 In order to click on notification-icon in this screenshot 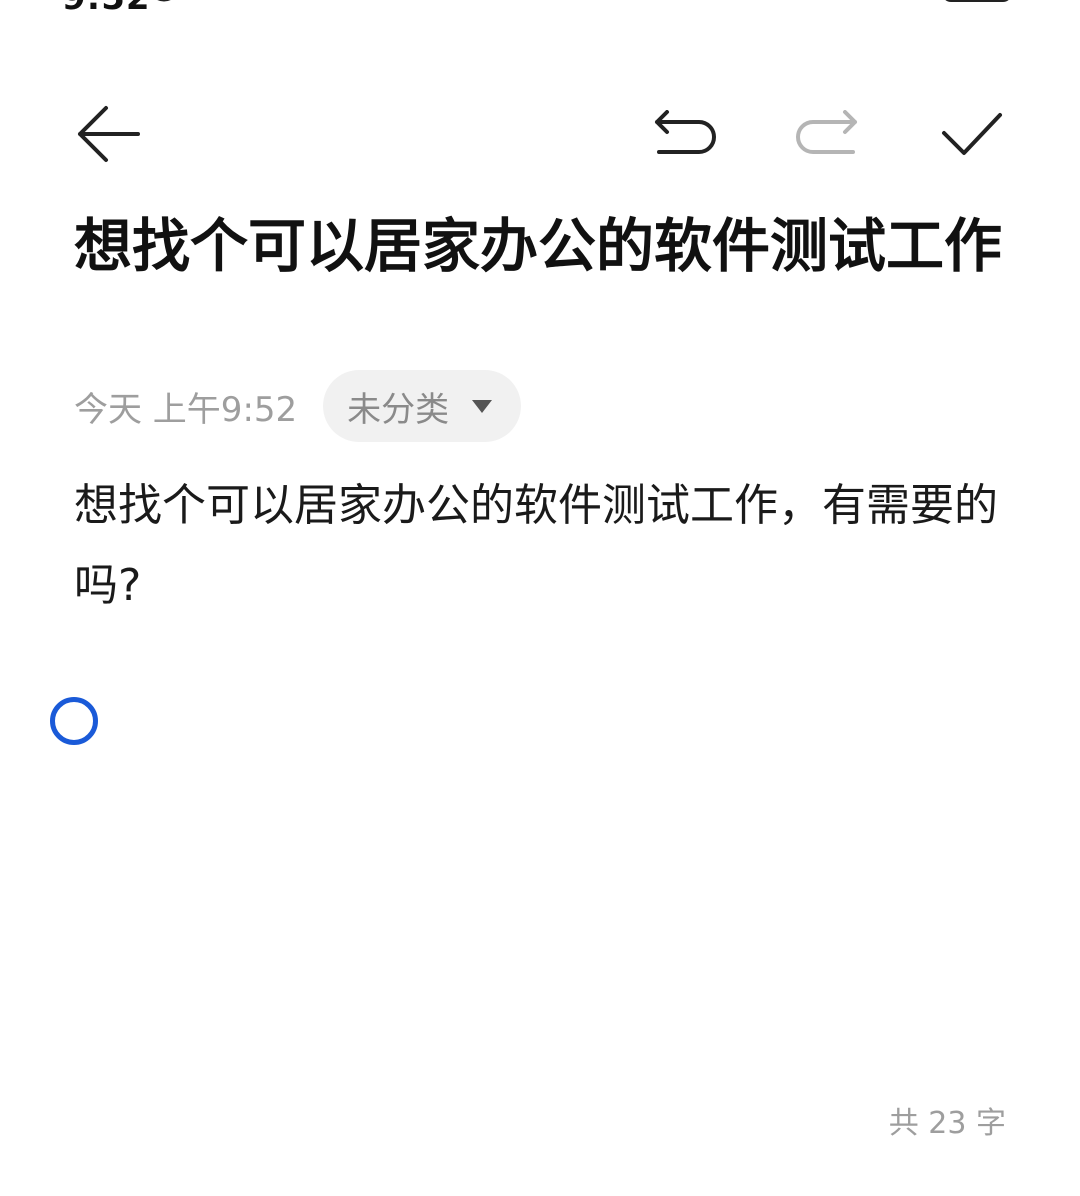, I will do `click(164, 1)`.